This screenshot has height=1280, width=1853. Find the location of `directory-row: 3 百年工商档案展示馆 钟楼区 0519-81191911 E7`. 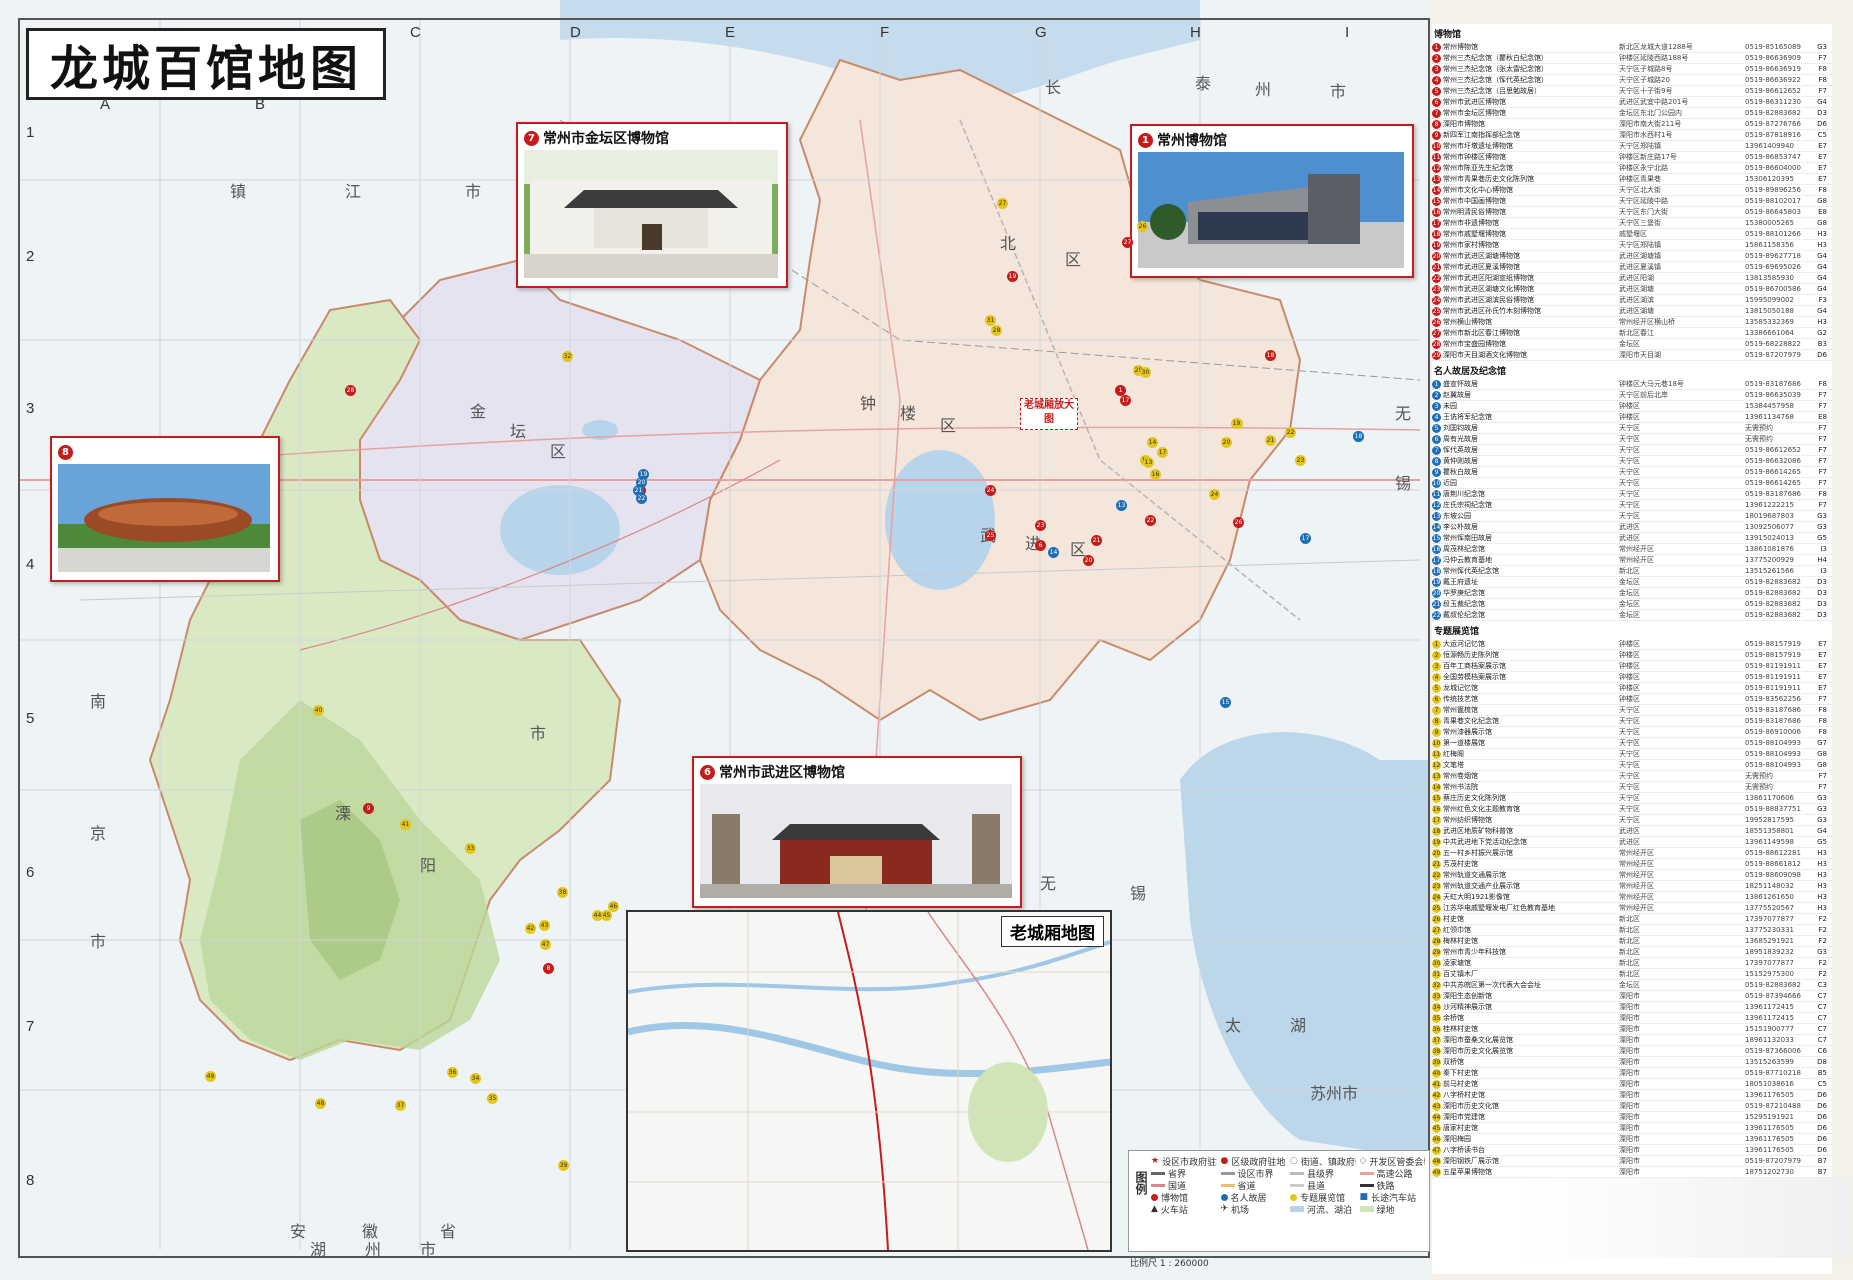

directory-row: 3 百年工商档案展示馆 钟楼区 0519-81191911 E7 is located at coordinates (1632, 666).